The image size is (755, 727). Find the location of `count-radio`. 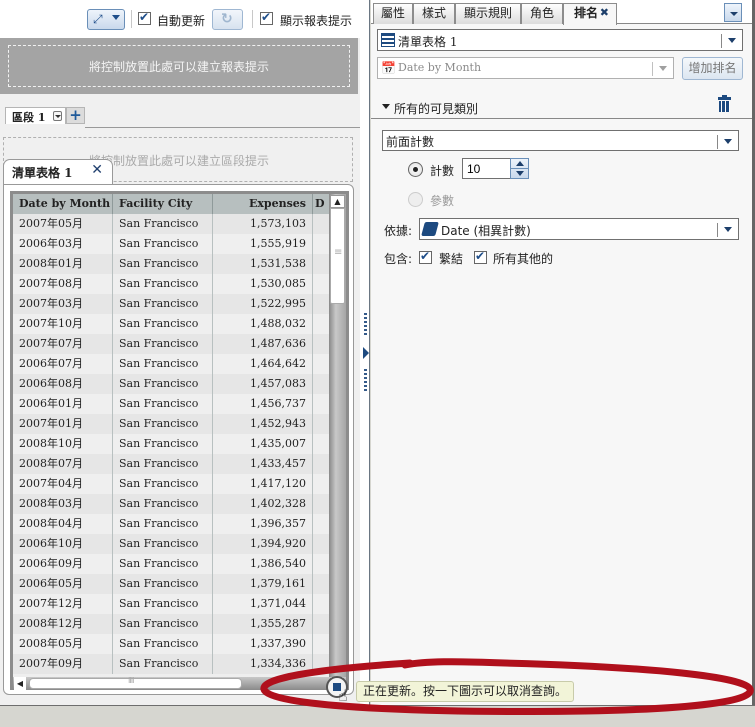

count-radio is located at coordinates (415, 169).